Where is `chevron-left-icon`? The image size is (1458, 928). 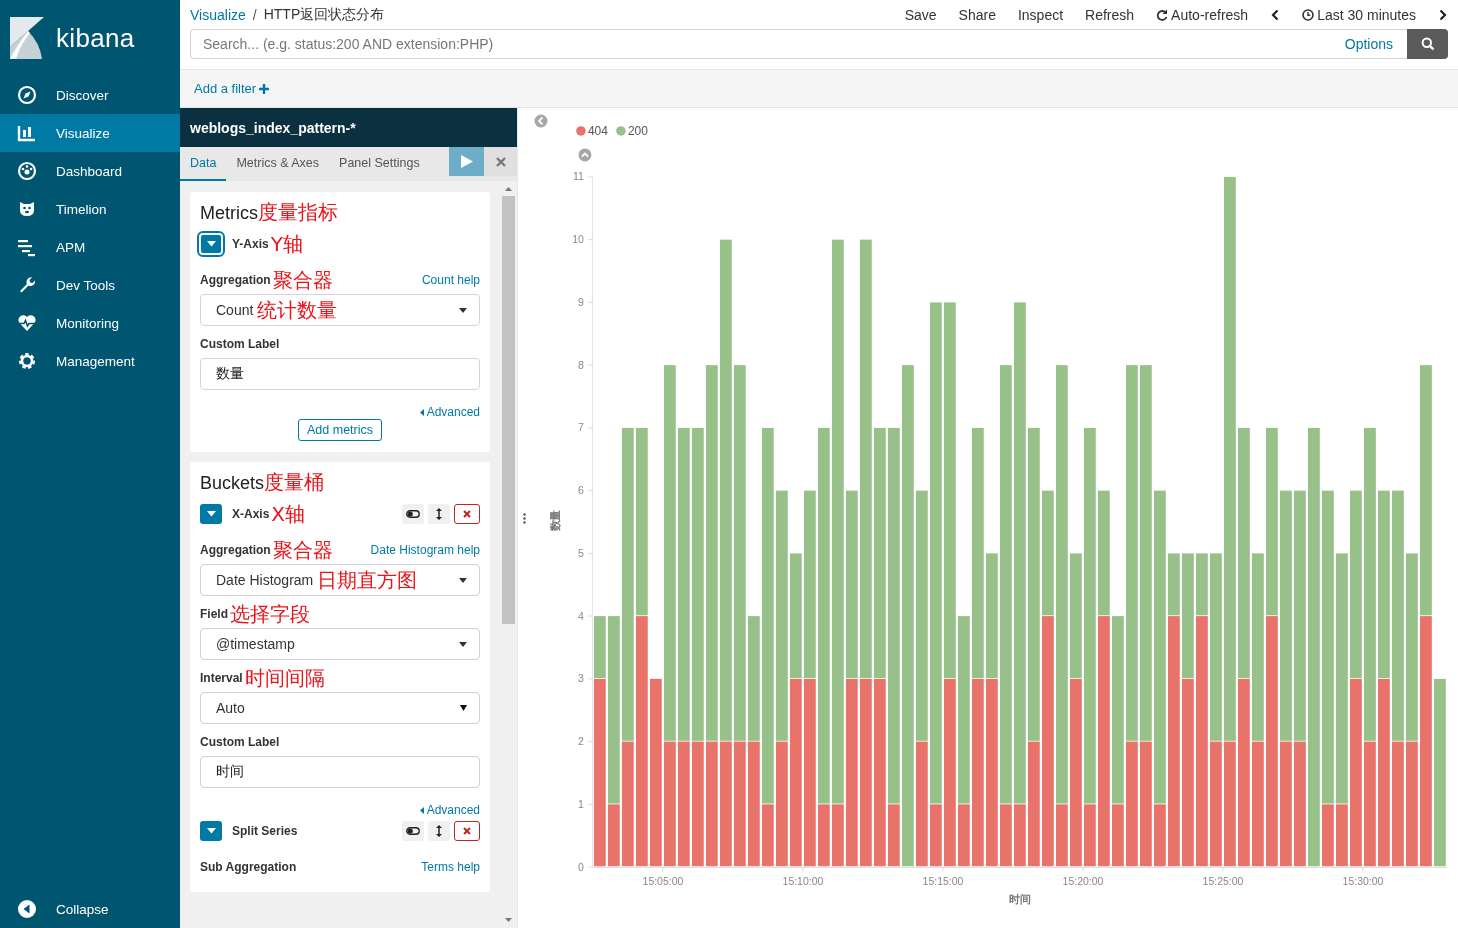 chevron-left-icon is located at coordinates (1275, 14).